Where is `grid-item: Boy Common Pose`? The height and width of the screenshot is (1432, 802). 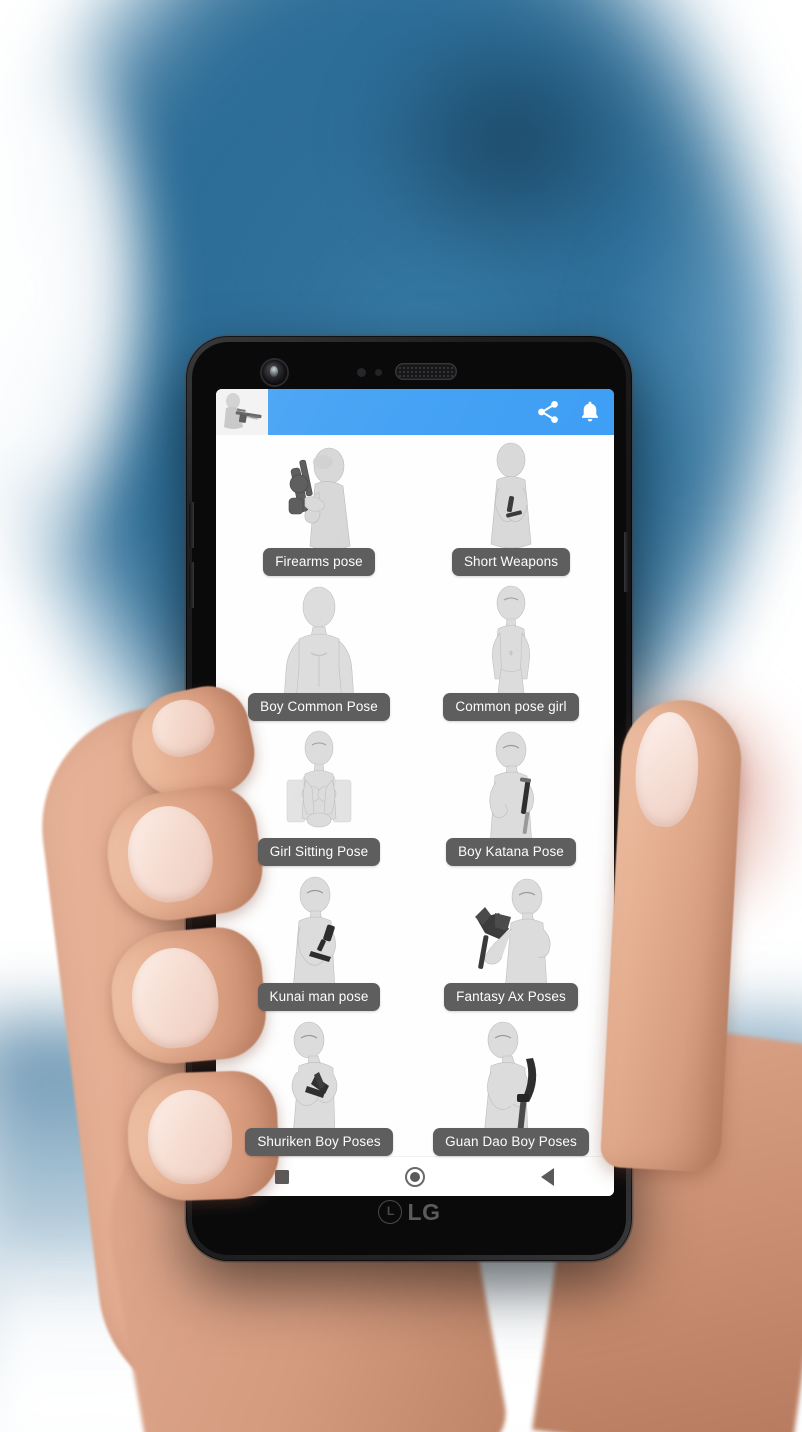 grid-item: Boy Common Pose is located at coordinates (319, 654).